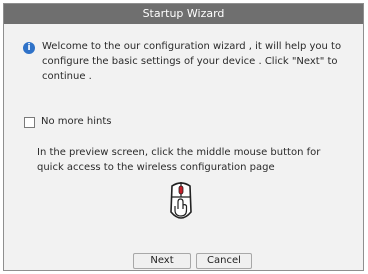 The height and width of the screenshot is (274, 368). Describe the element at coordinates (181, 200) in the screenshot. I see `mouse-middle-click-icon` at that location.